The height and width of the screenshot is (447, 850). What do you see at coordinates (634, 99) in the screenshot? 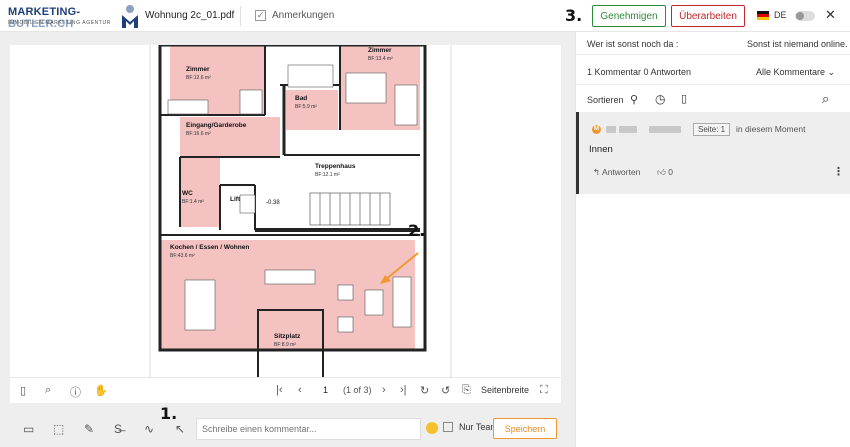
I see `sort-by-user-icon: ⚲` at bounding box center [634, 99].